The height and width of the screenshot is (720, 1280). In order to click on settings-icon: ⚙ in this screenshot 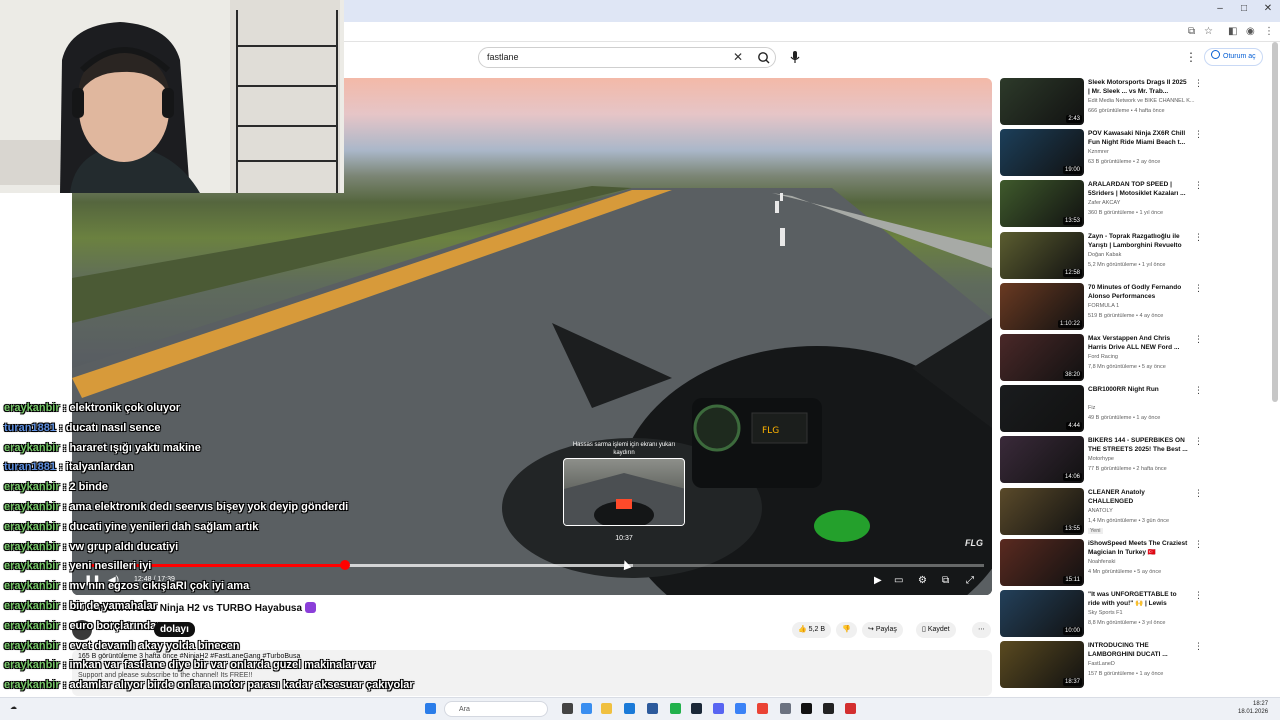, I will do `click(922, 580)`.